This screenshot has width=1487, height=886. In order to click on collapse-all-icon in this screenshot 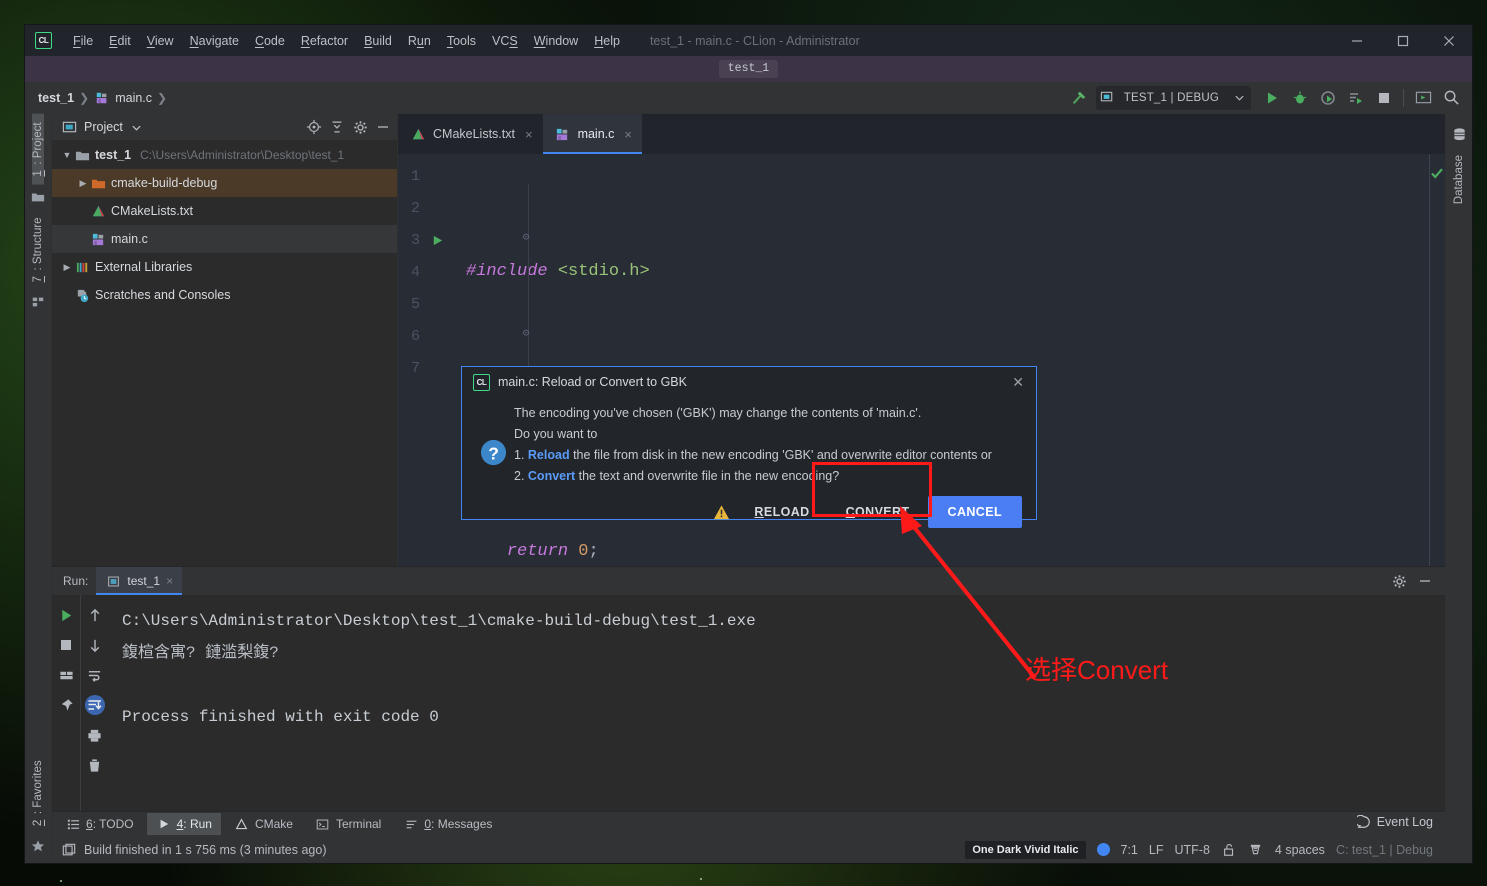, I will do `click(337, 127)`.